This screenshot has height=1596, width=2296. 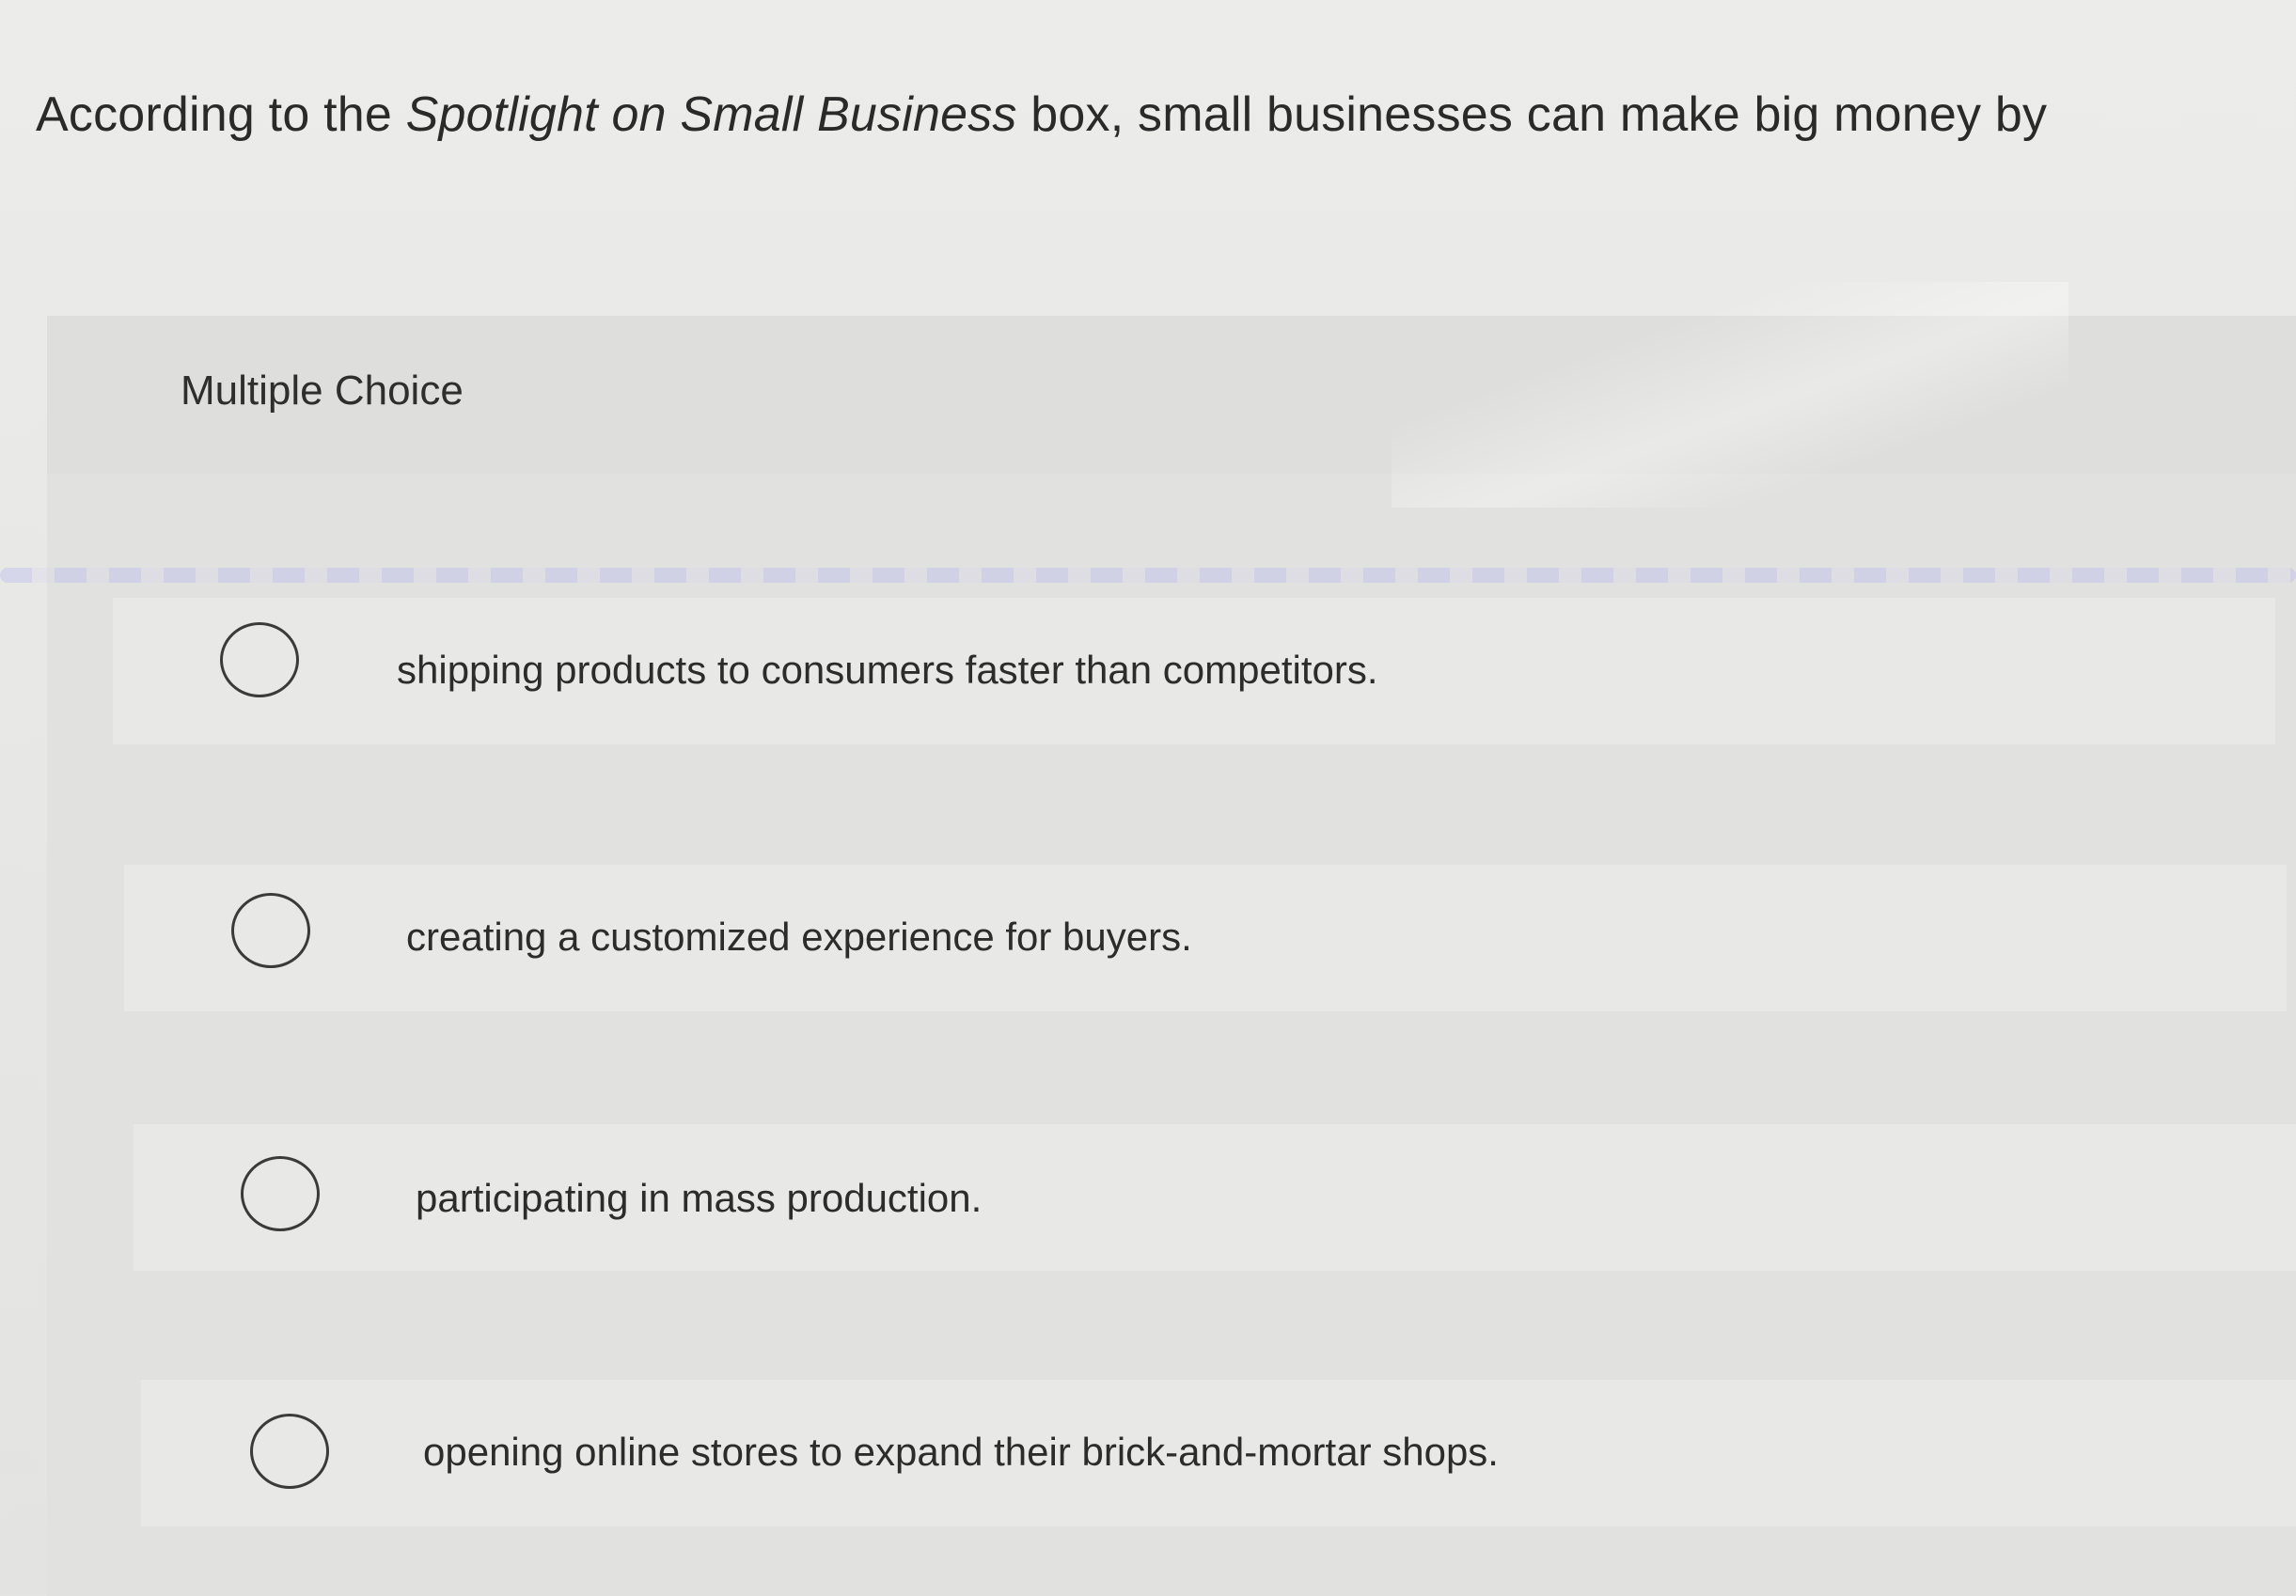 What do you see at coordinates (700, 1198) in the screenshot?
I see `option-label: participating in mass production.` at bounding box center [700, 1198].